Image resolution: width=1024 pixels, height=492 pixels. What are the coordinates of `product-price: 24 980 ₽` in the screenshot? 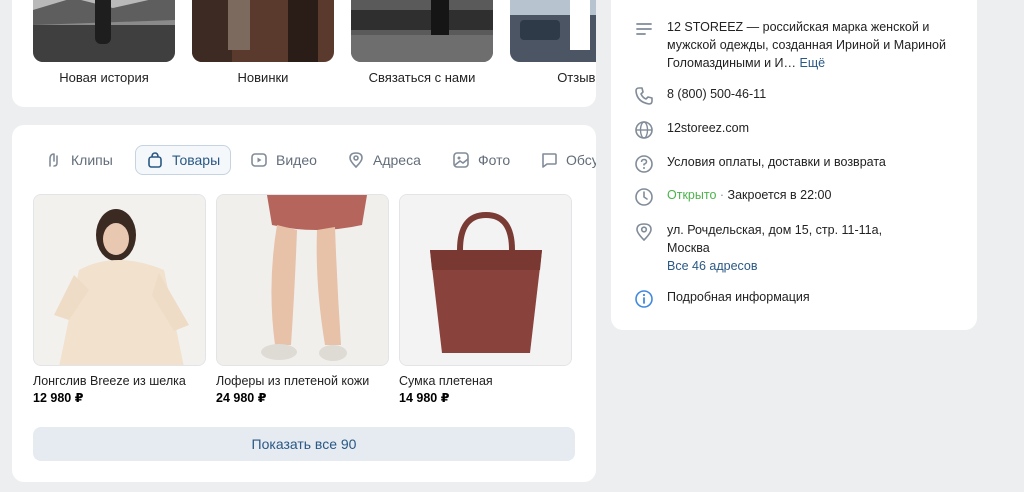 It's located at (241, 398).